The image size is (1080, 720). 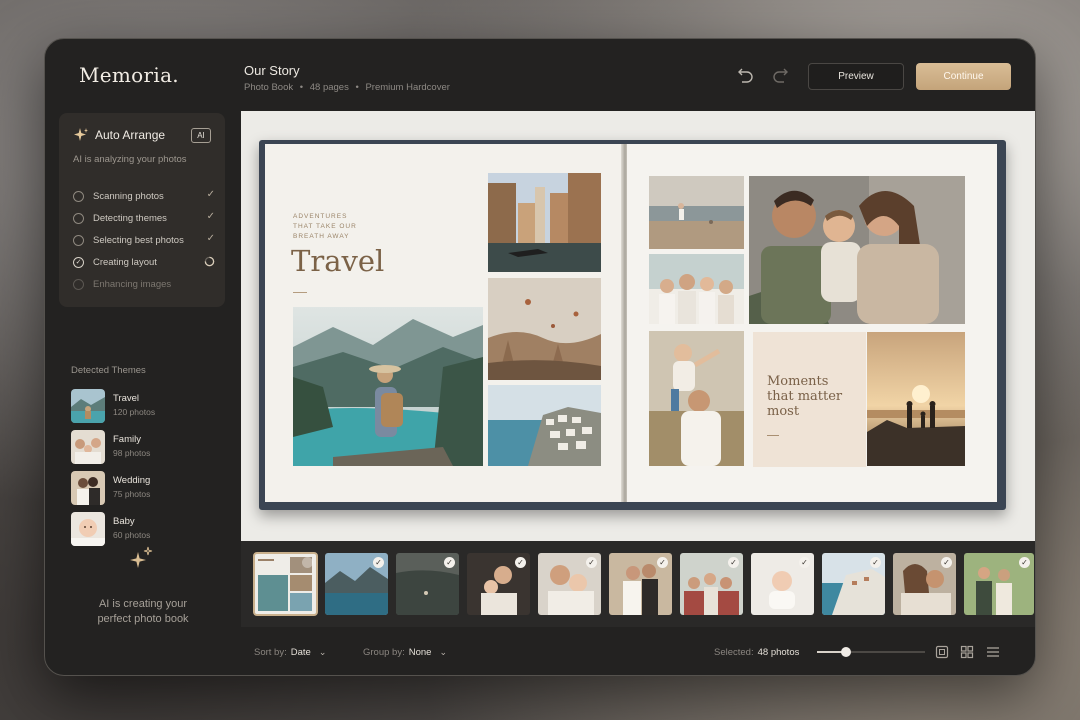 I want to click on filmstrip-thumb-spread, so click(x=285, y=584).